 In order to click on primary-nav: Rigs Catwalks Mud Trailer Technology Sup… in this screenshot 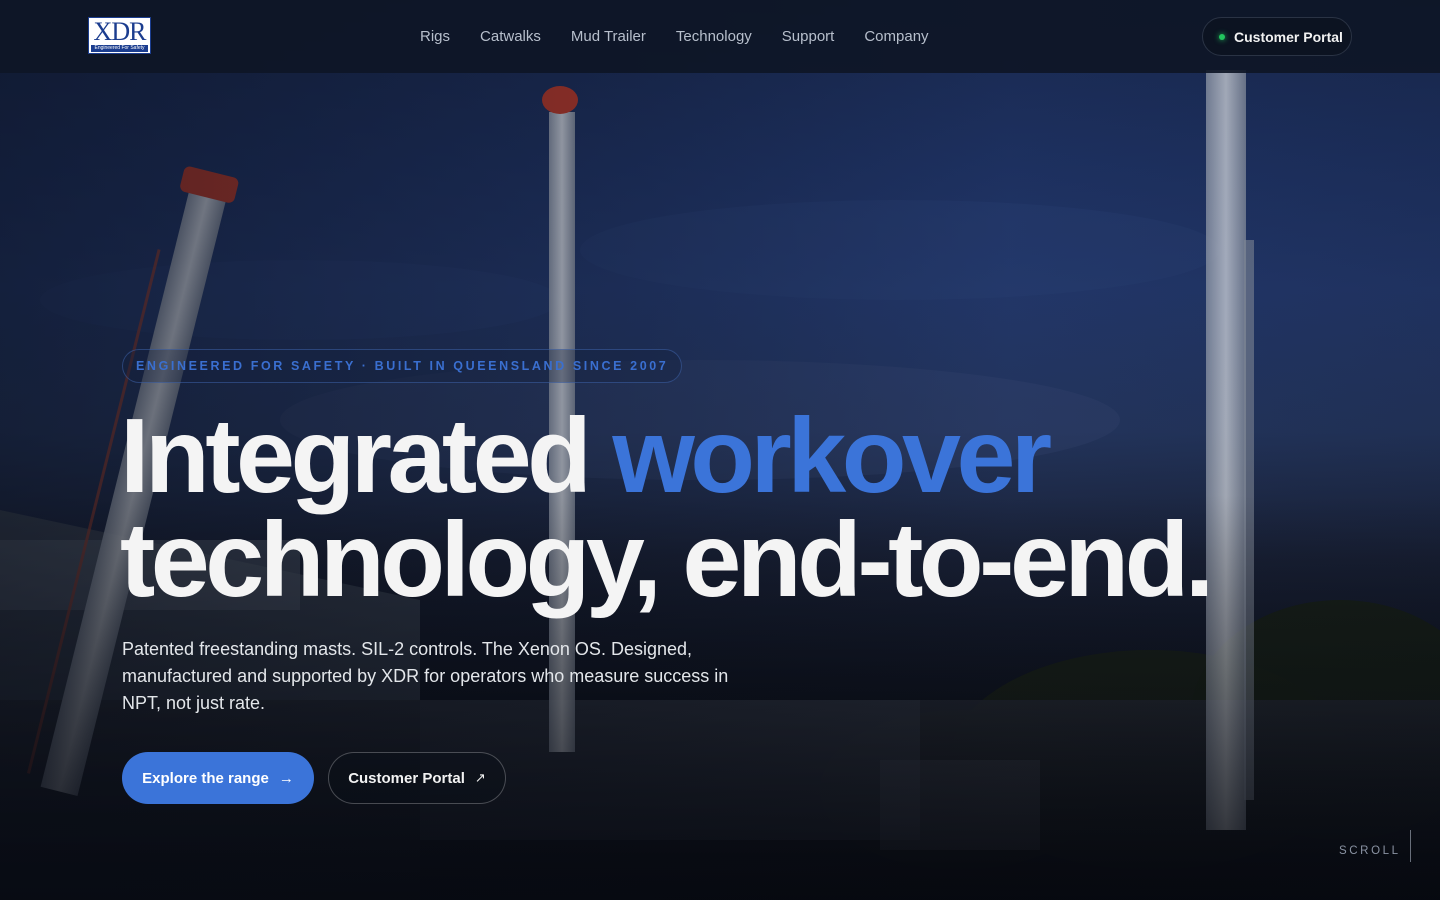, I will do `click(674, 37)`.